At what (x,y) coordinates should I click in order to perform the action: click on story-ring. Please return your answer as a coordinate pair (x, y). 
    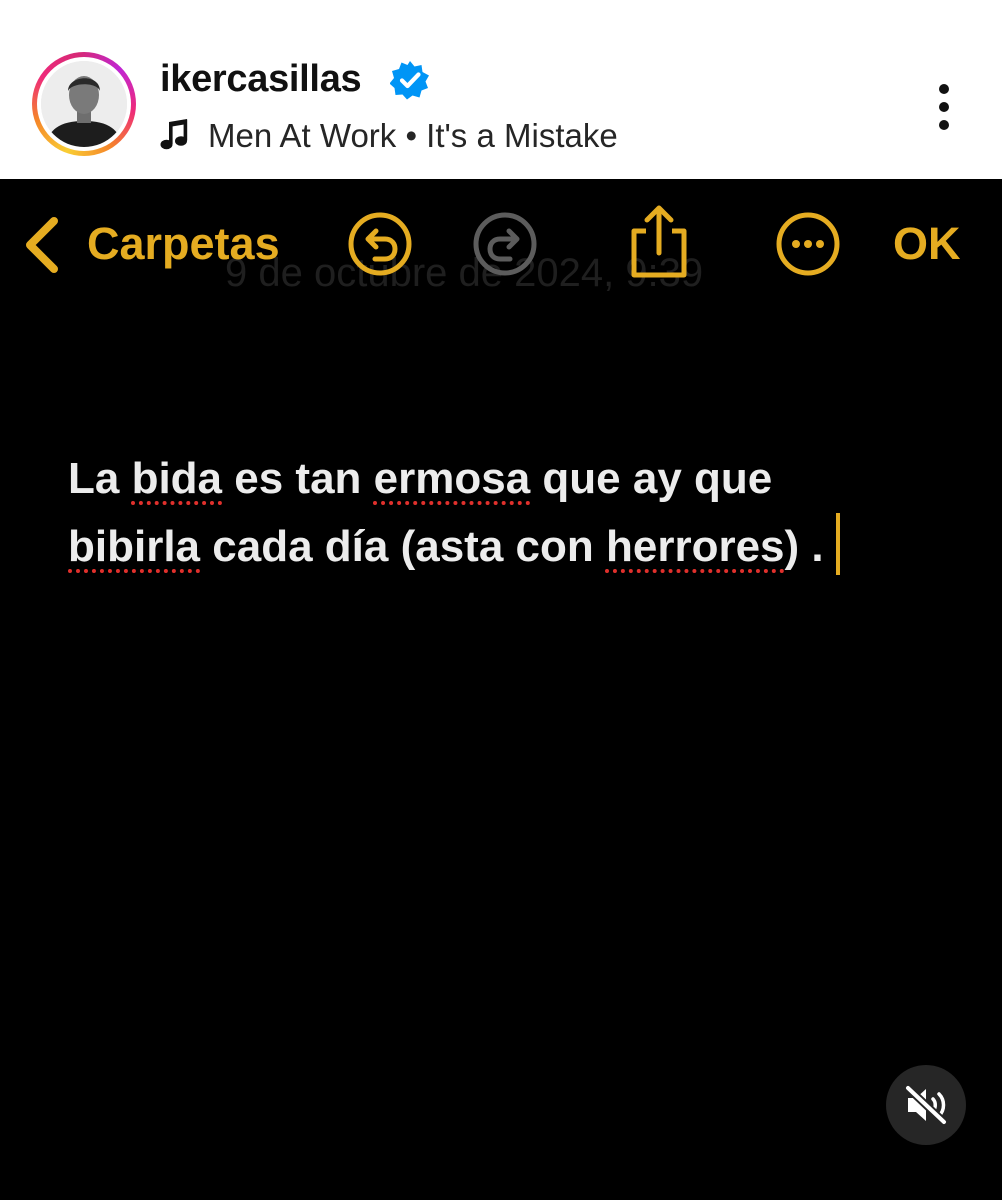
    Looking at the image, I should click on (84, 104).